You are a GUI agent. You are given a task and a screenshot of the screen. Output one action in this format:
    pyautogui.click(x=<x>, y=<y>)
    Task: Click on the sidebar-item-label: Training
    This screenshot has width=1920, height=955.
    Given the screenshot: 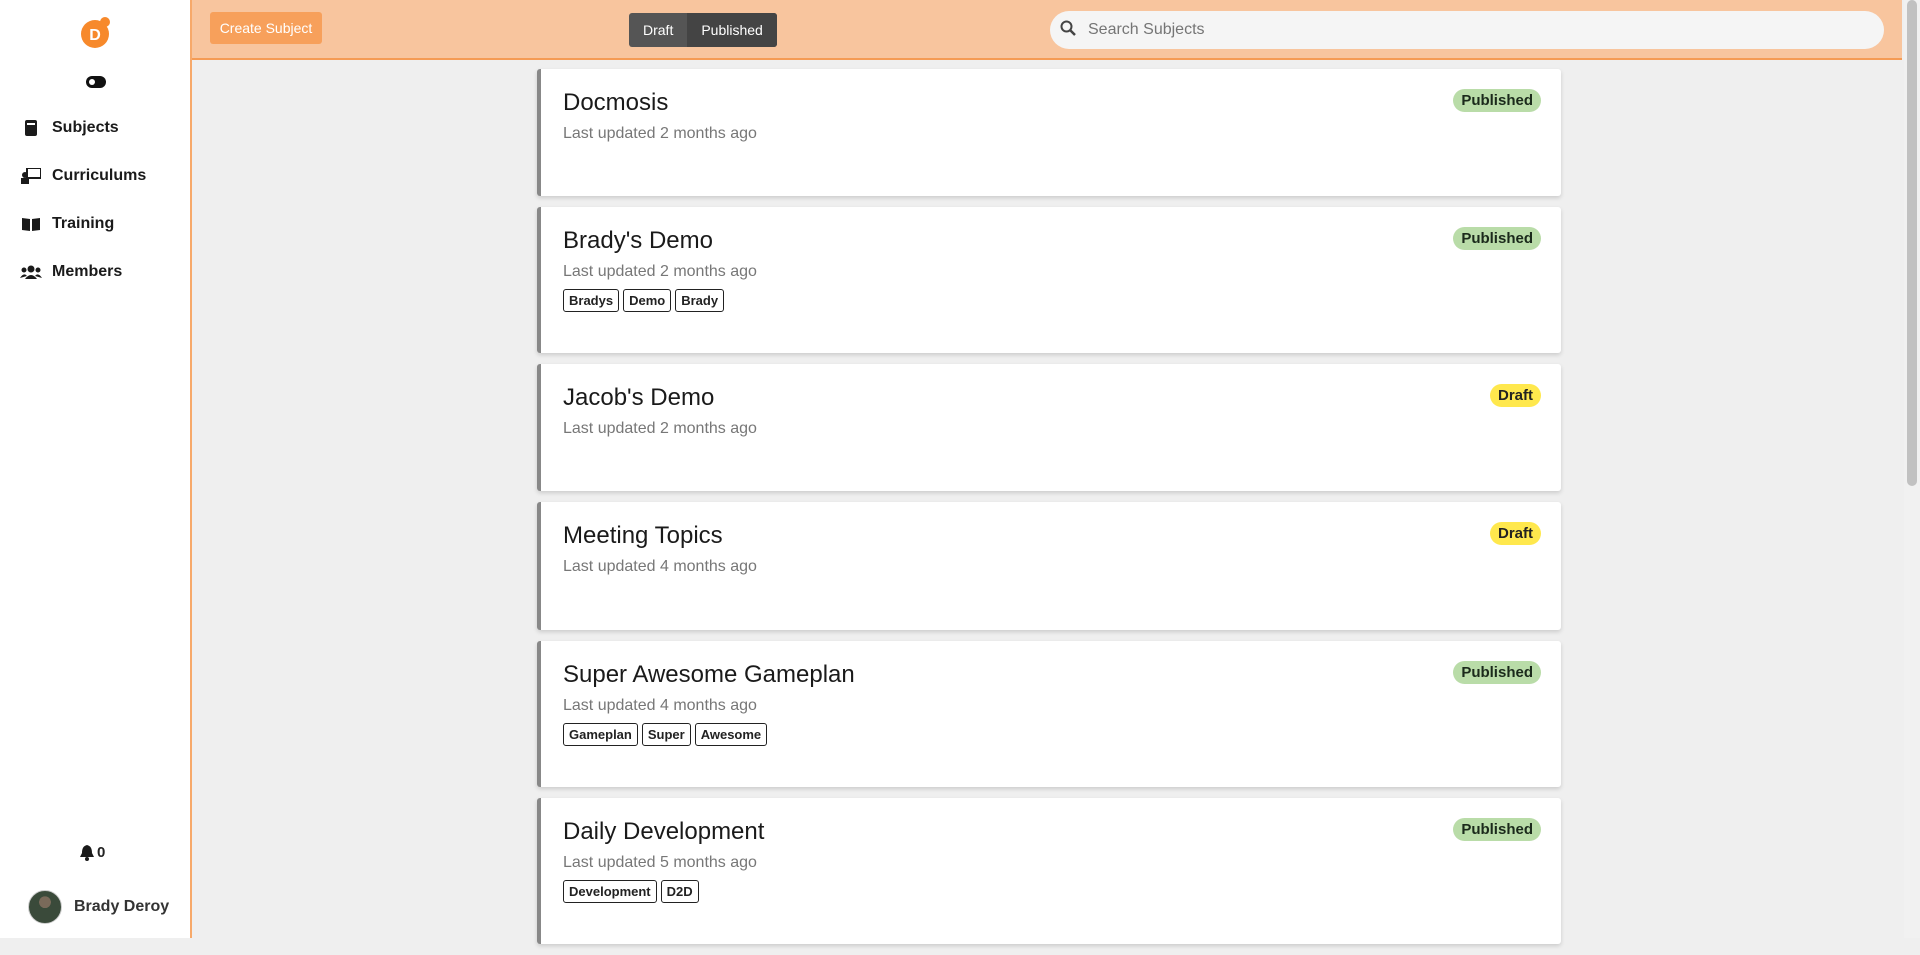 What is the action you would take?
    pyautogui.click(x=83, y=223)
    